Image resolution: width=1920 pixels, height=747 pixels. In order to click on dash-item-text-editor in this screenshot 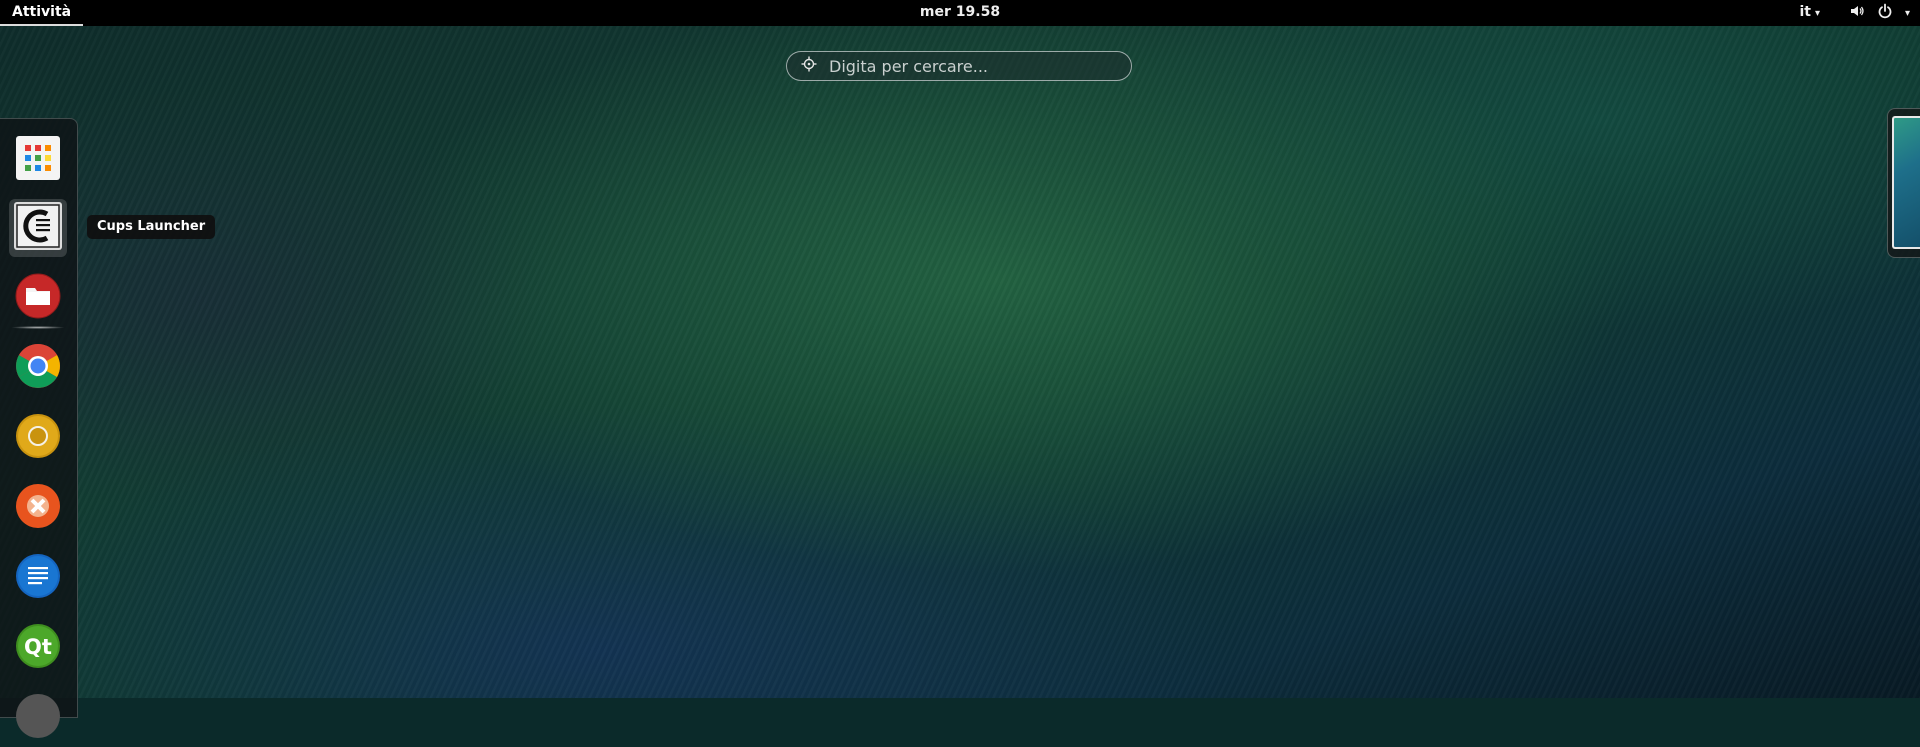, I will do `click(38, 578)`.